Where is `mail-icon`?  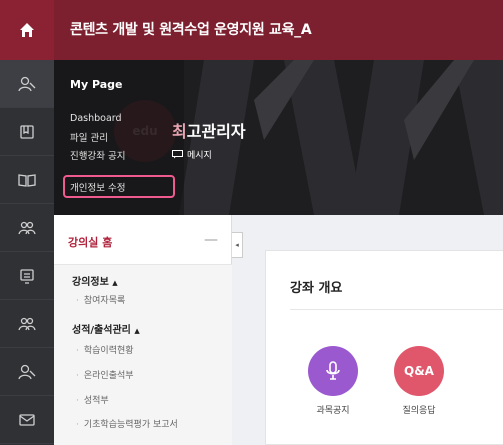
mail-icon is located at coordinates (27, 419).